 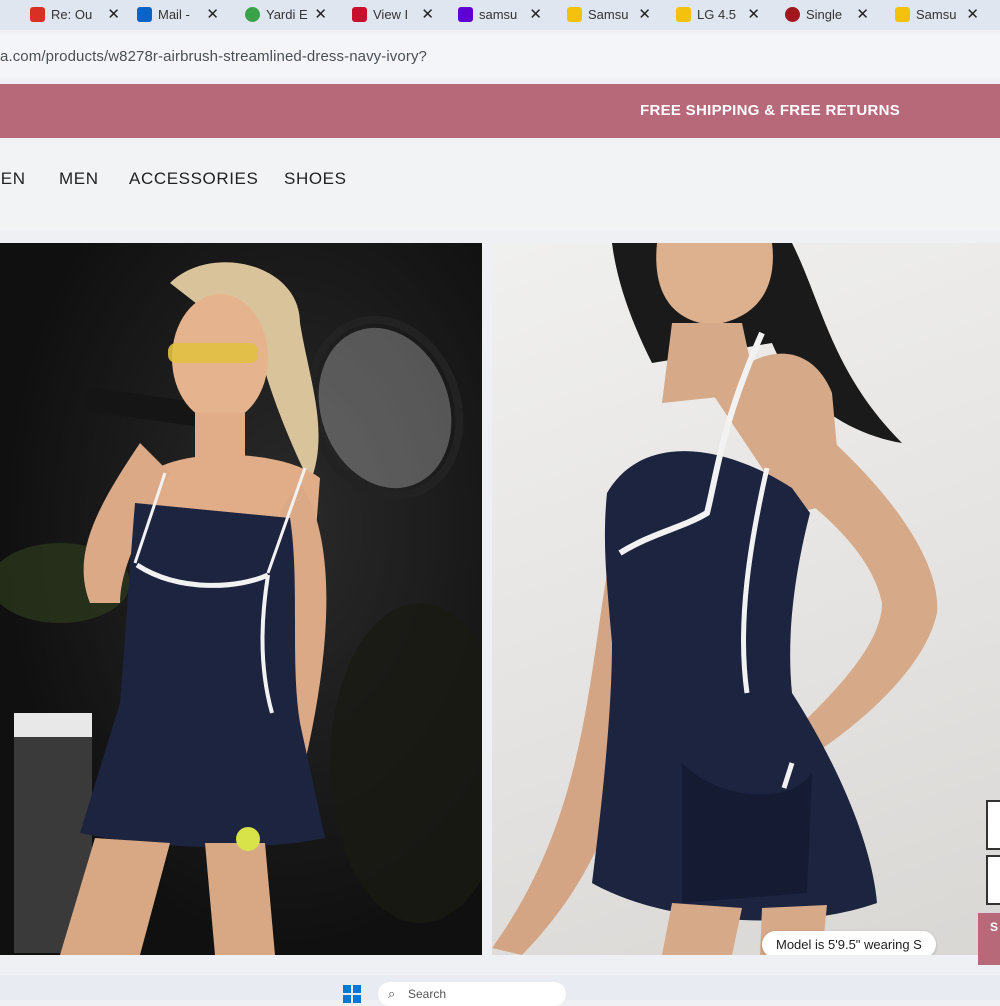 I want to click on gmail-icon, so click(x=37, y=14).